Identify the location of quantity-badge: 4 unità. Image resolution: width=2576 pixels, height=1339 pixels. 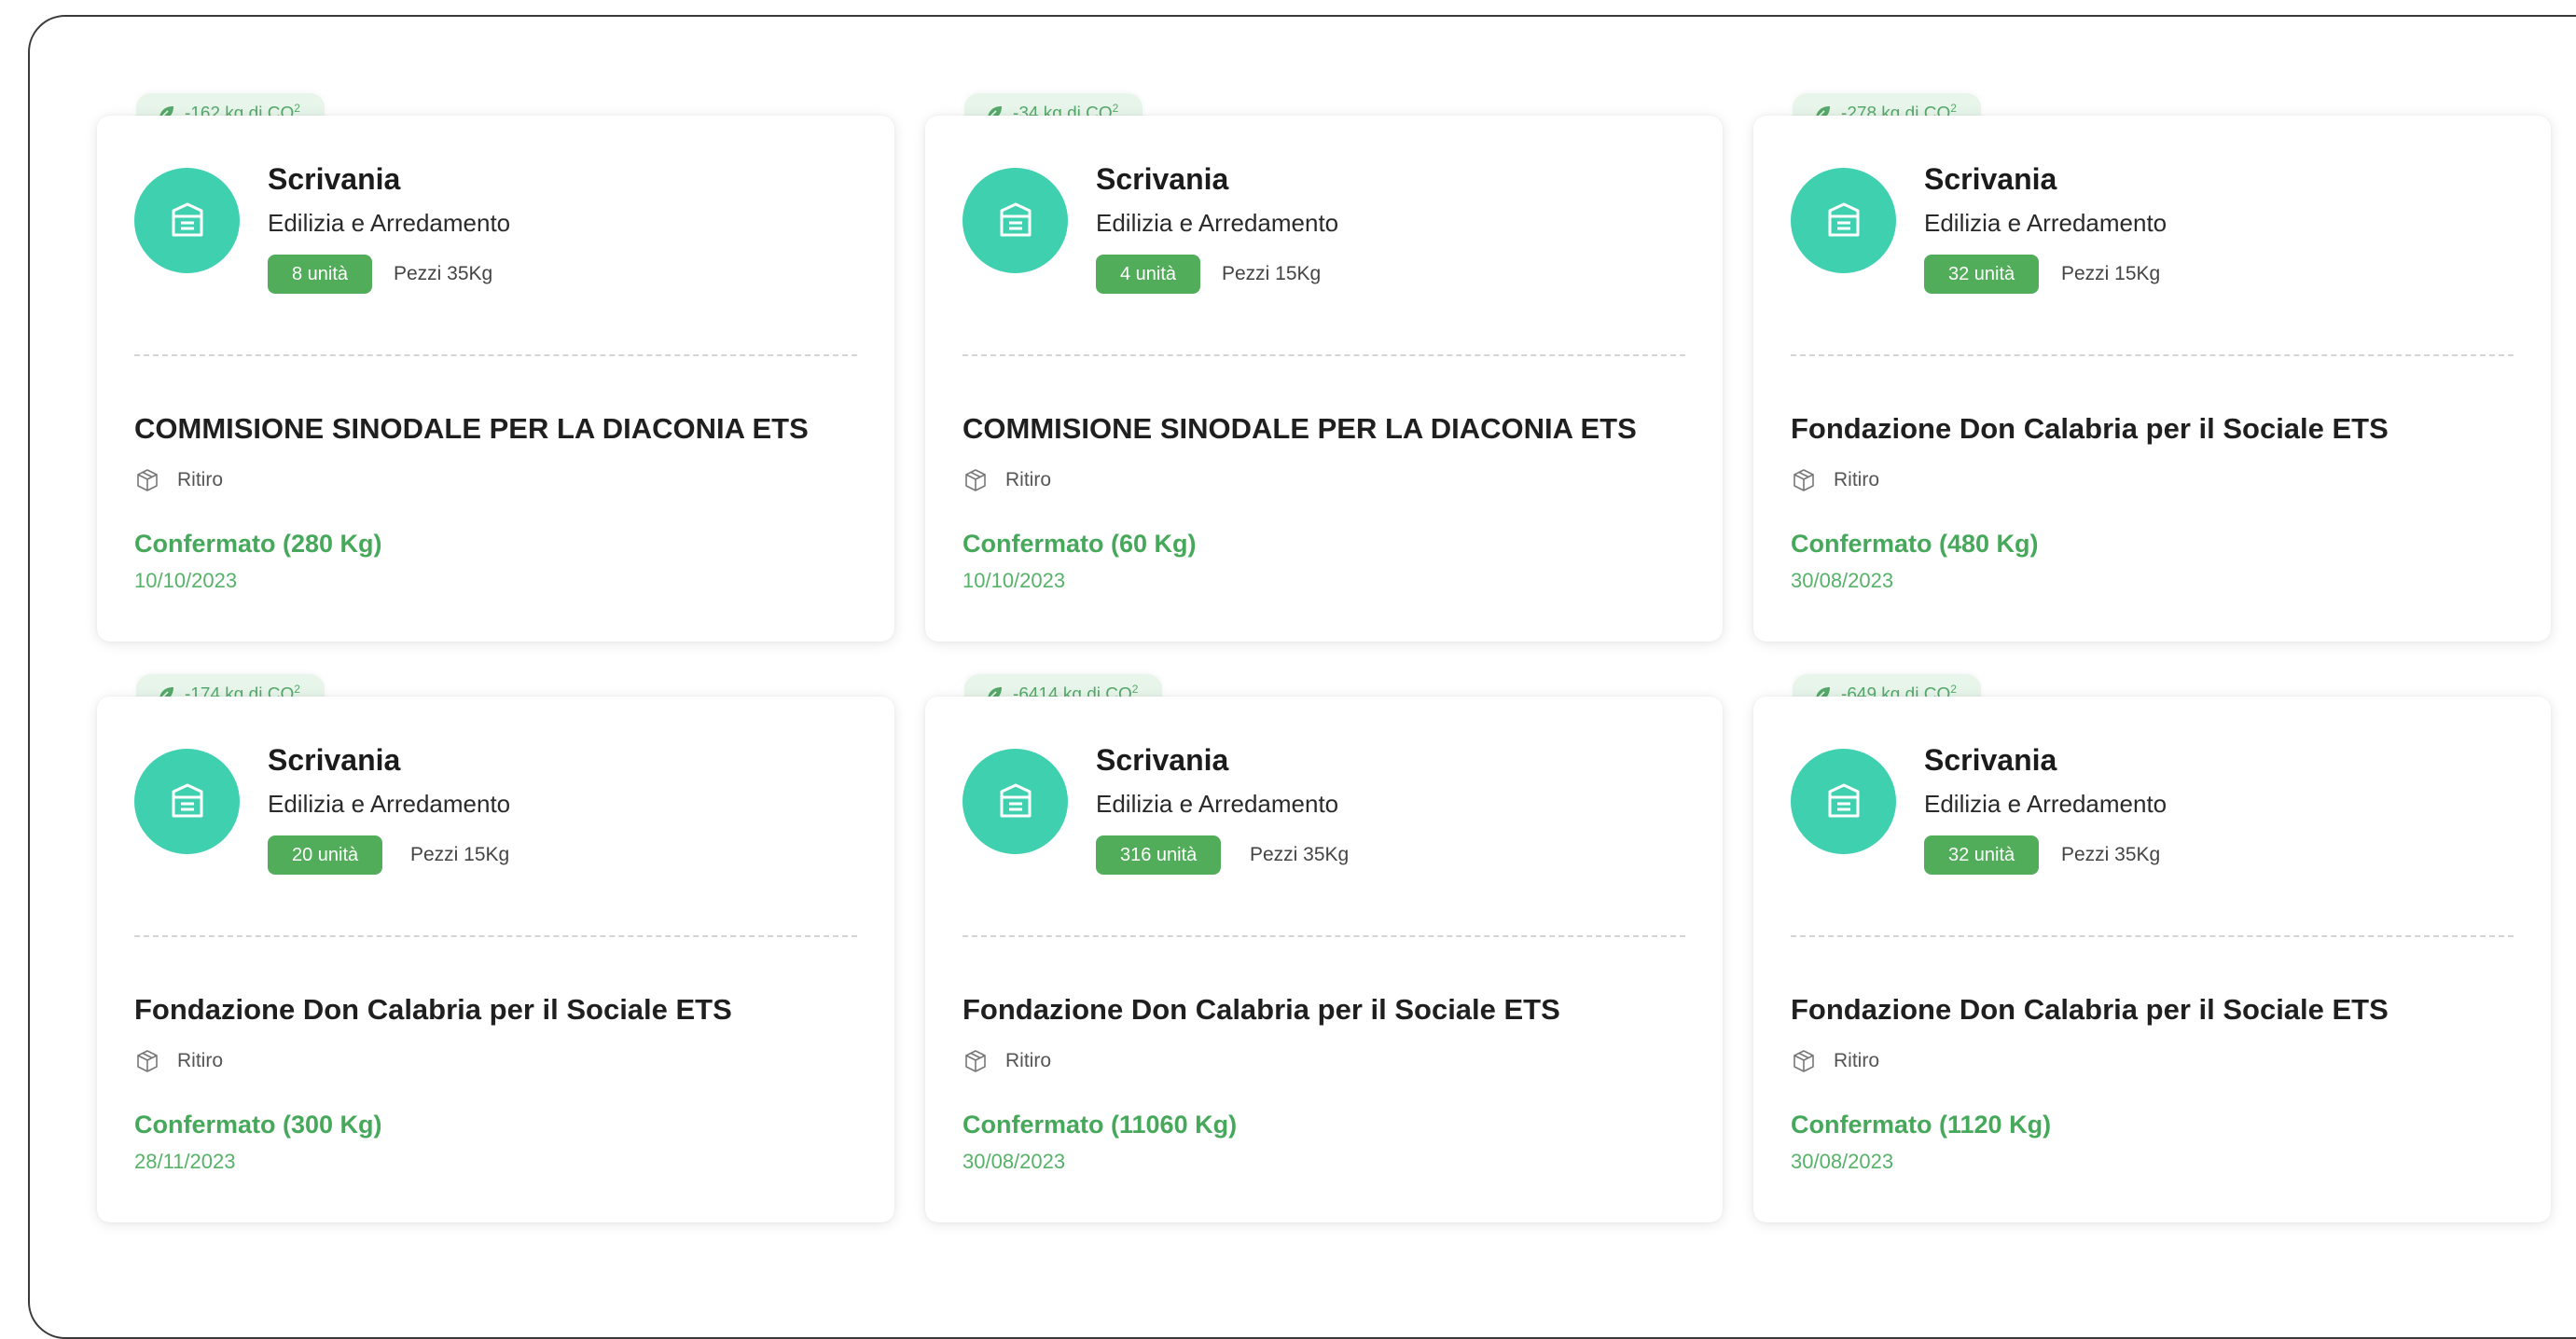
(1148, 275).